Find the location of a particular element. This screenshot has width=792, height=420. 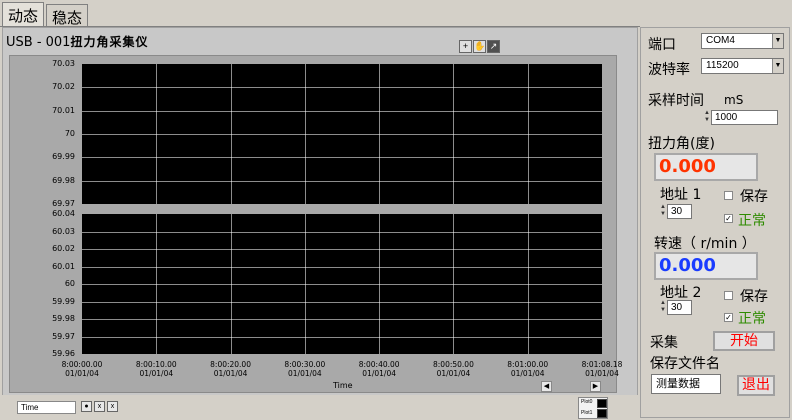

legend-plot0-swatch is located at coordinates (602, 403).